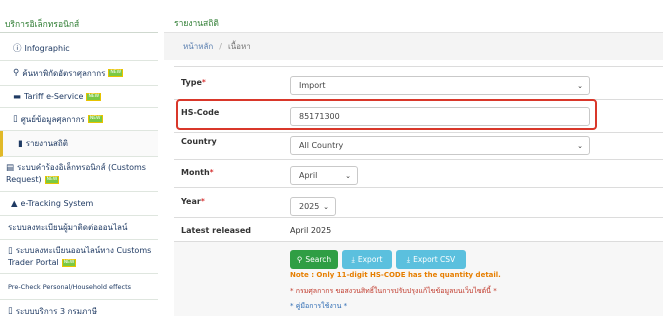 This screenshot has width=663, height=322. What do you see at coordinates (46, 143) in the screenshot?
I see `sidebar-item-label: รายงานสถิติ` at bounding box center [46, 143].